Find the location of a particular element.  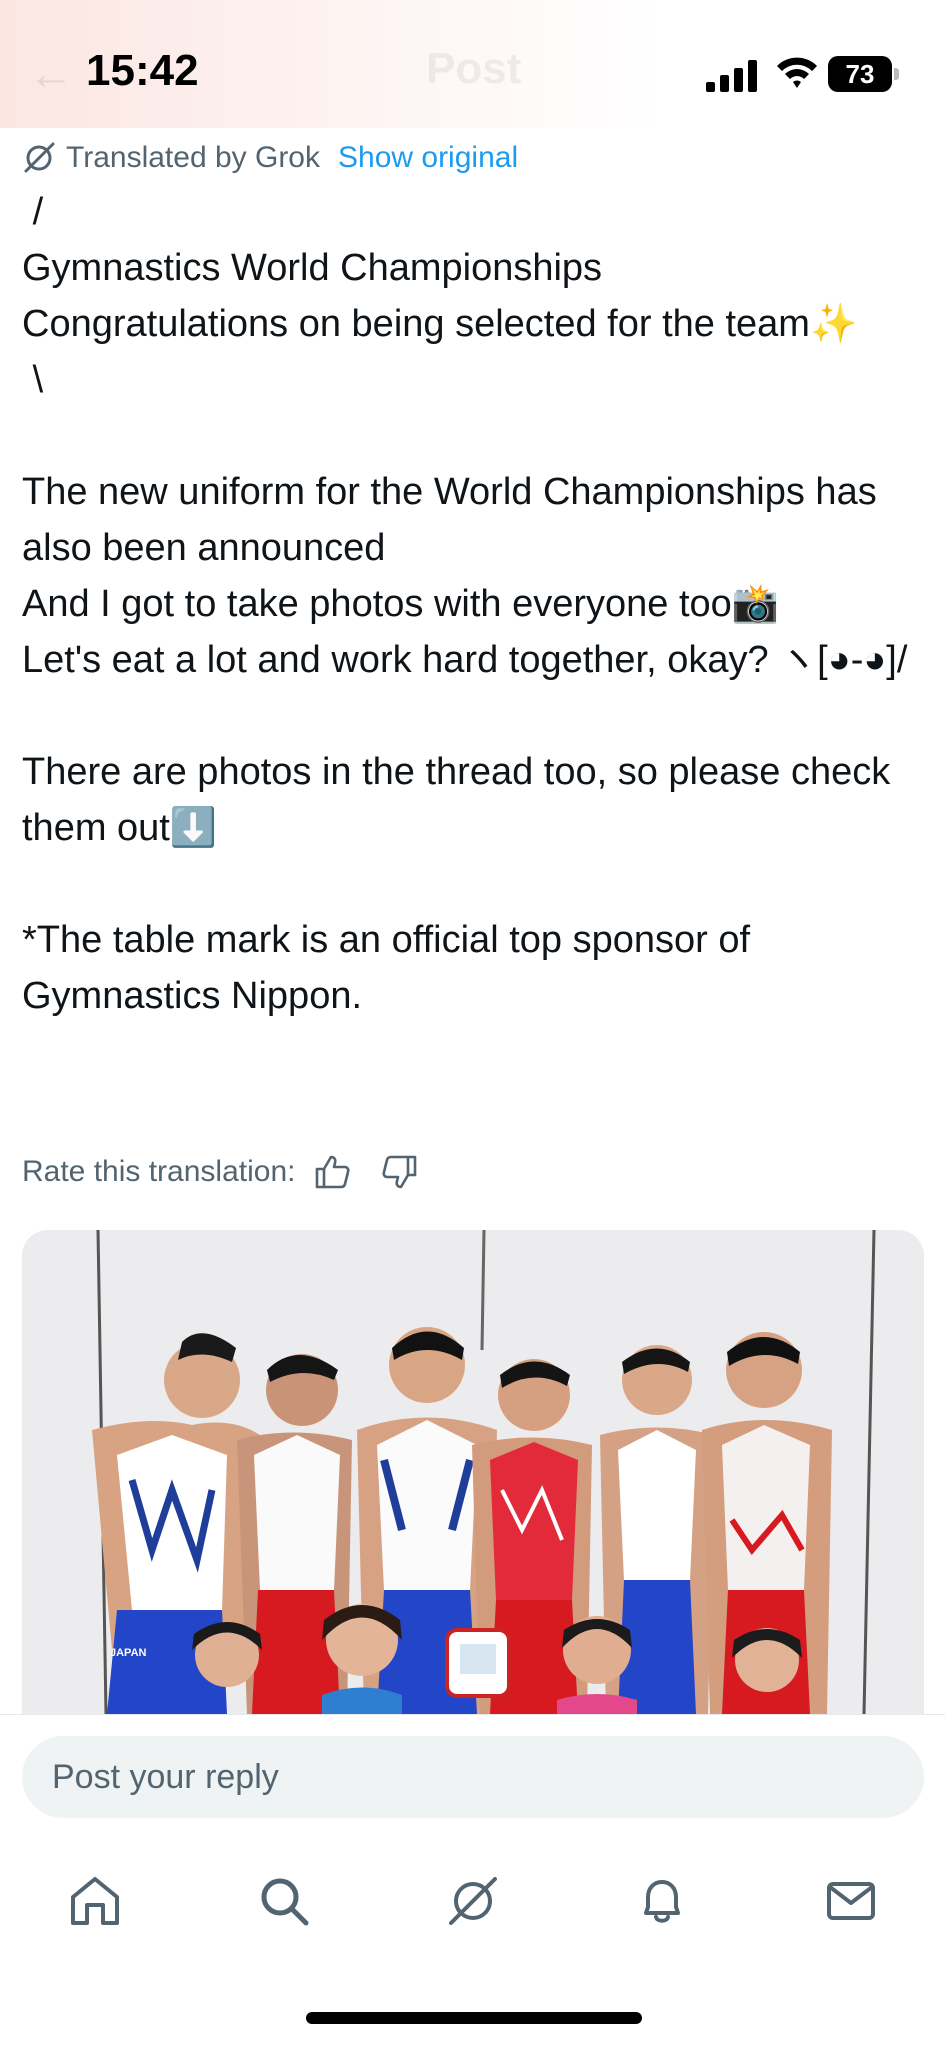

status-bar: ← Post 15:42 73 is located at coordinates (472, 64).